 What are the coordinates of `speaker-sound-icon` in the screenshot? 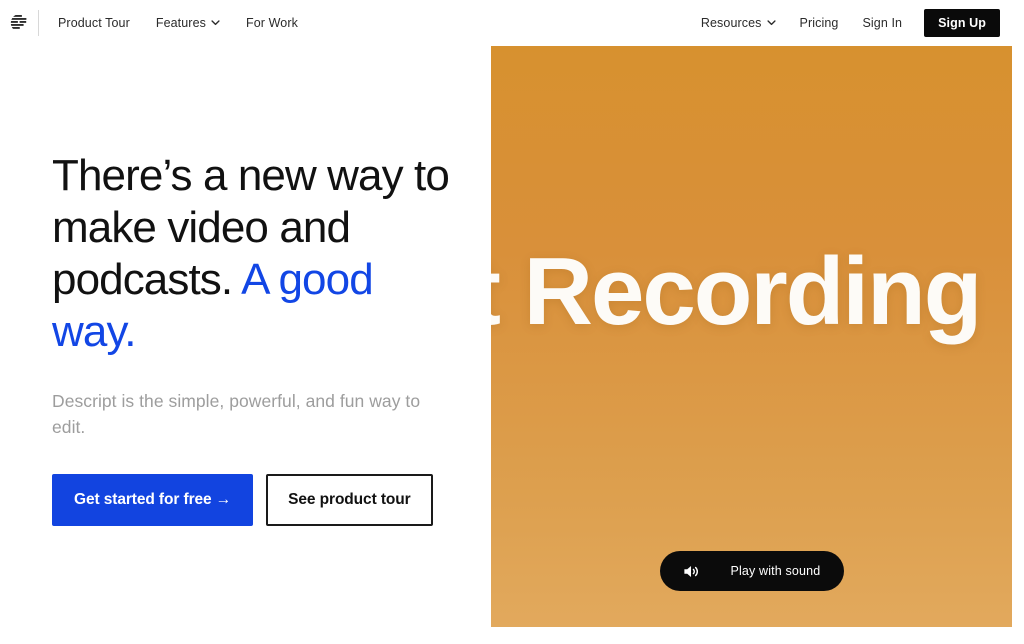 It's located at (690, 571).